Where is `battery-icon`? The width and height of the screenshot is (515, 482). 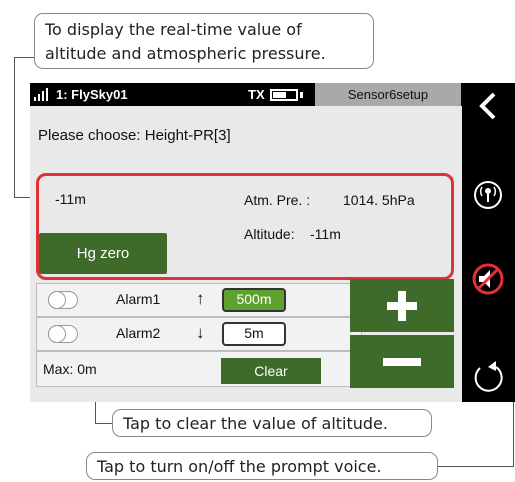 battery-icon is located at coordinates (284, 95).